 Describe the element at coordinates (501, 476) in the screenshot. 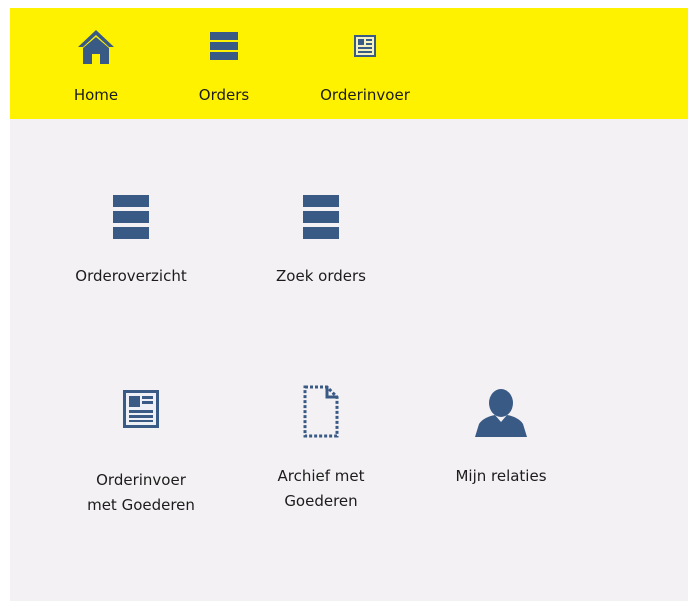

I see `tile-mijn-relaties-label: Mijn relaties` at that location.